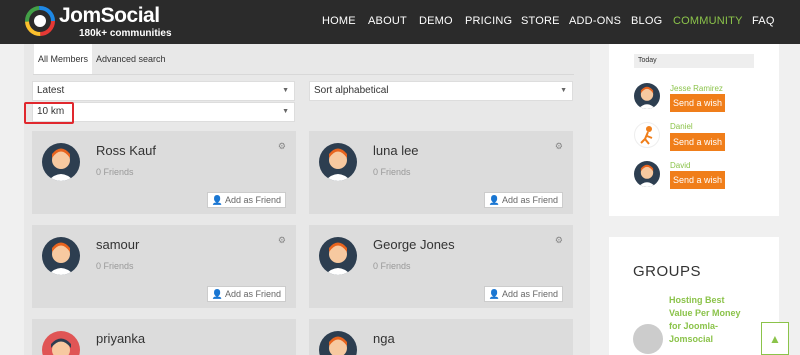 This screenshot has width=800, height=355. Describe the element at coordinates (775, 338) in the screenshot. I see `scroll-to-top-button: ▲` at that location.